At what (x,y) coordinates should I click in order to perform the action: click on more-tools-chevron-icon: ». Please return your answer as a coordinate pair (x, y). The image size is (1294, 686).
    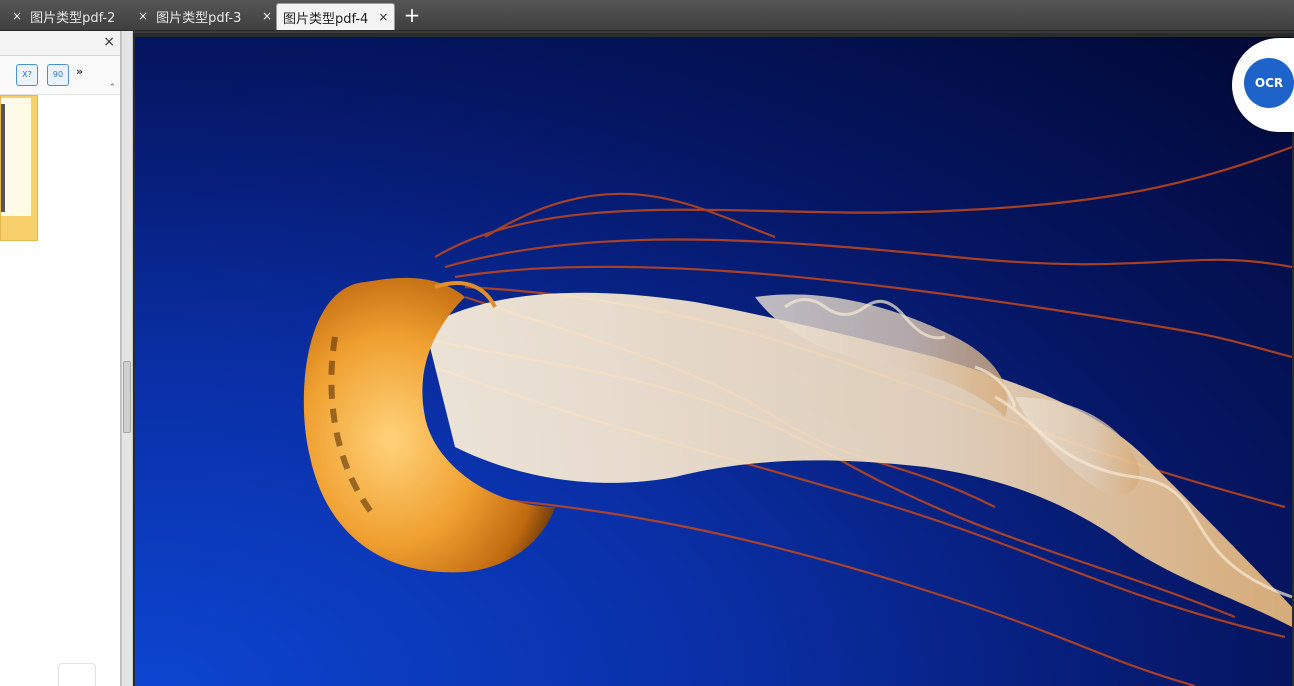
    Looking at the image, I should click on (79, 71).